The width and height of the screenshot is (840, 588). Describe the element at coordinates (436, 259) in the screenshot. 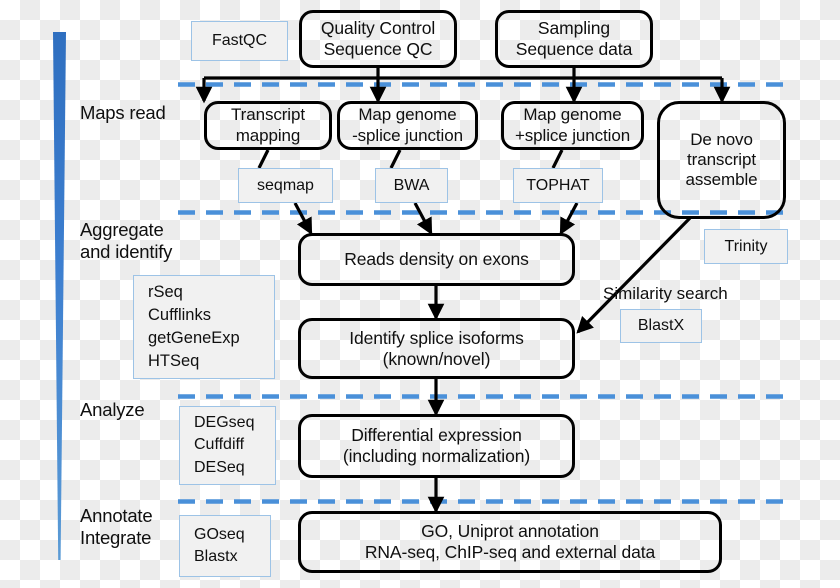

I see `process-box-reads-density-on-exons: Reads density on exons` at that location.